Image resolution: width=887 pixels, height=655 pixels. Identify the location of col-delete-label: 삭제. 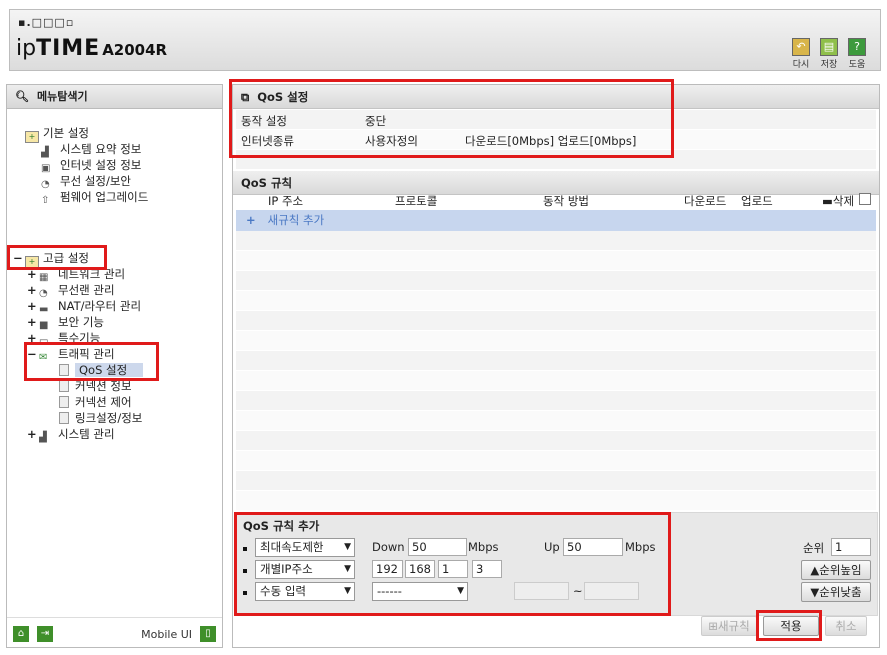
(843, 201).